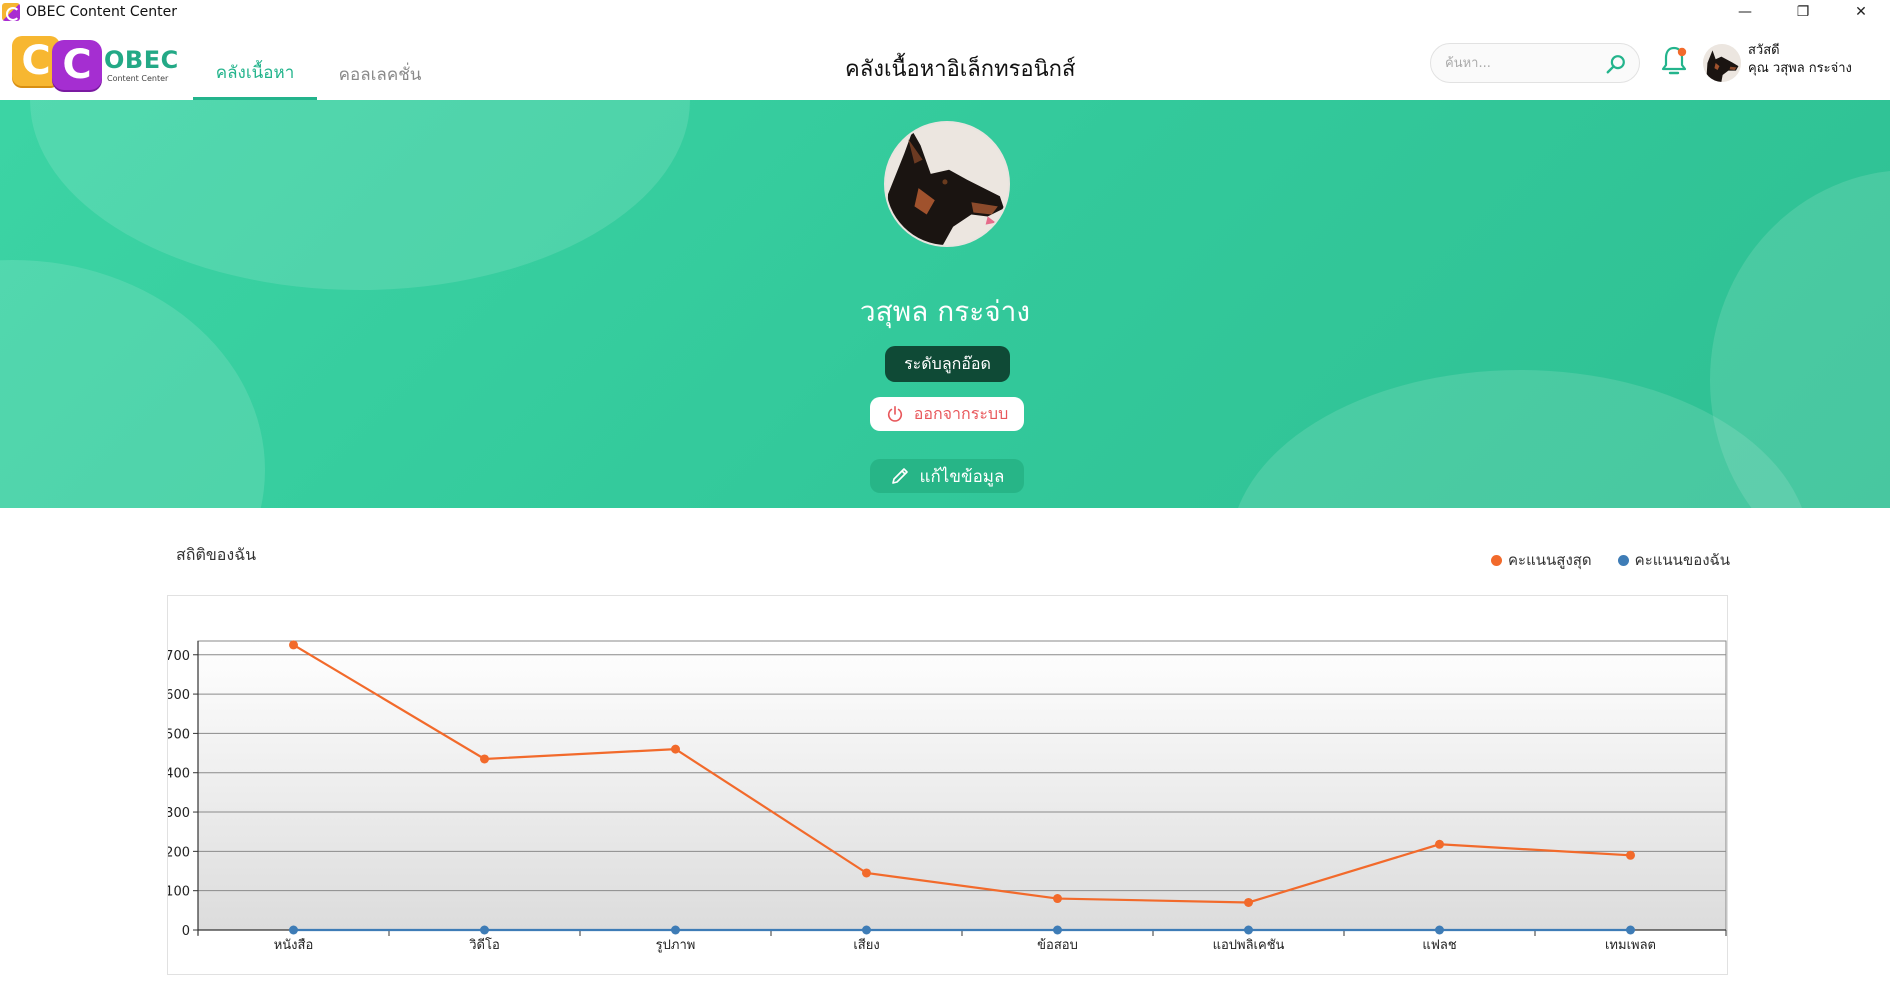 The height and width of the screenshot is (985, 1890). What do you see at coordinates (1682, 560) in the screenshot?
I see `legend-label-mine: คะแนนของฉัน` at bounding box center [1682, 560].